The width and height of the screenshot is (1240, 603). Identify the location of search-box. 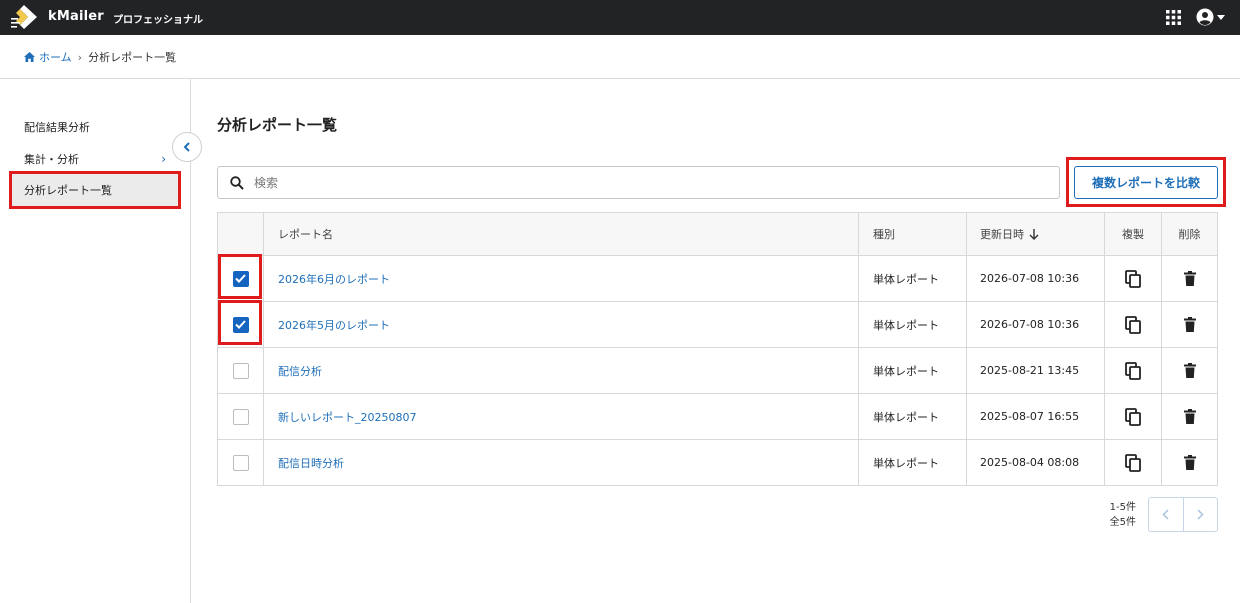
(638, 182).